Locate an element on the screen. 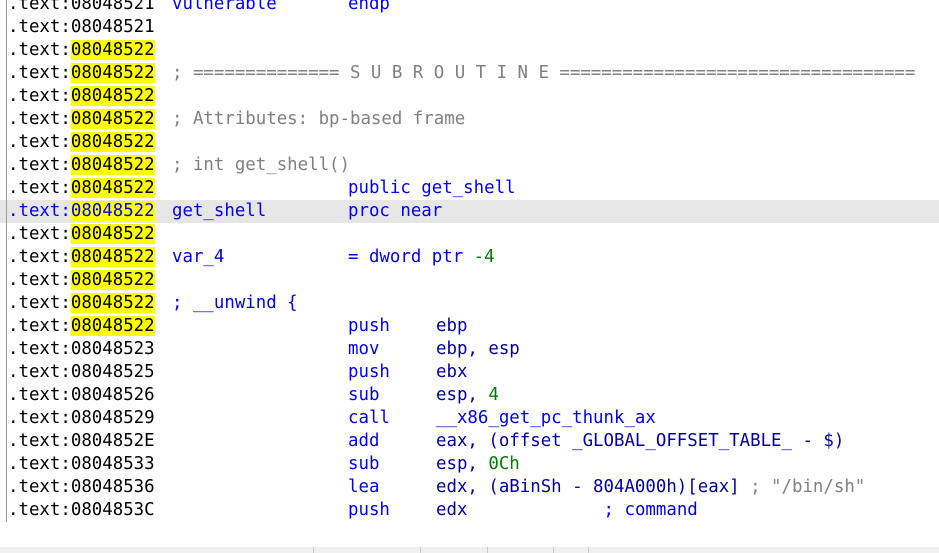 The height and width of the screenshot is (553, 939). symbol-reference: __x86_get_pc_thunk_ax is located at coordinates (546, 418).